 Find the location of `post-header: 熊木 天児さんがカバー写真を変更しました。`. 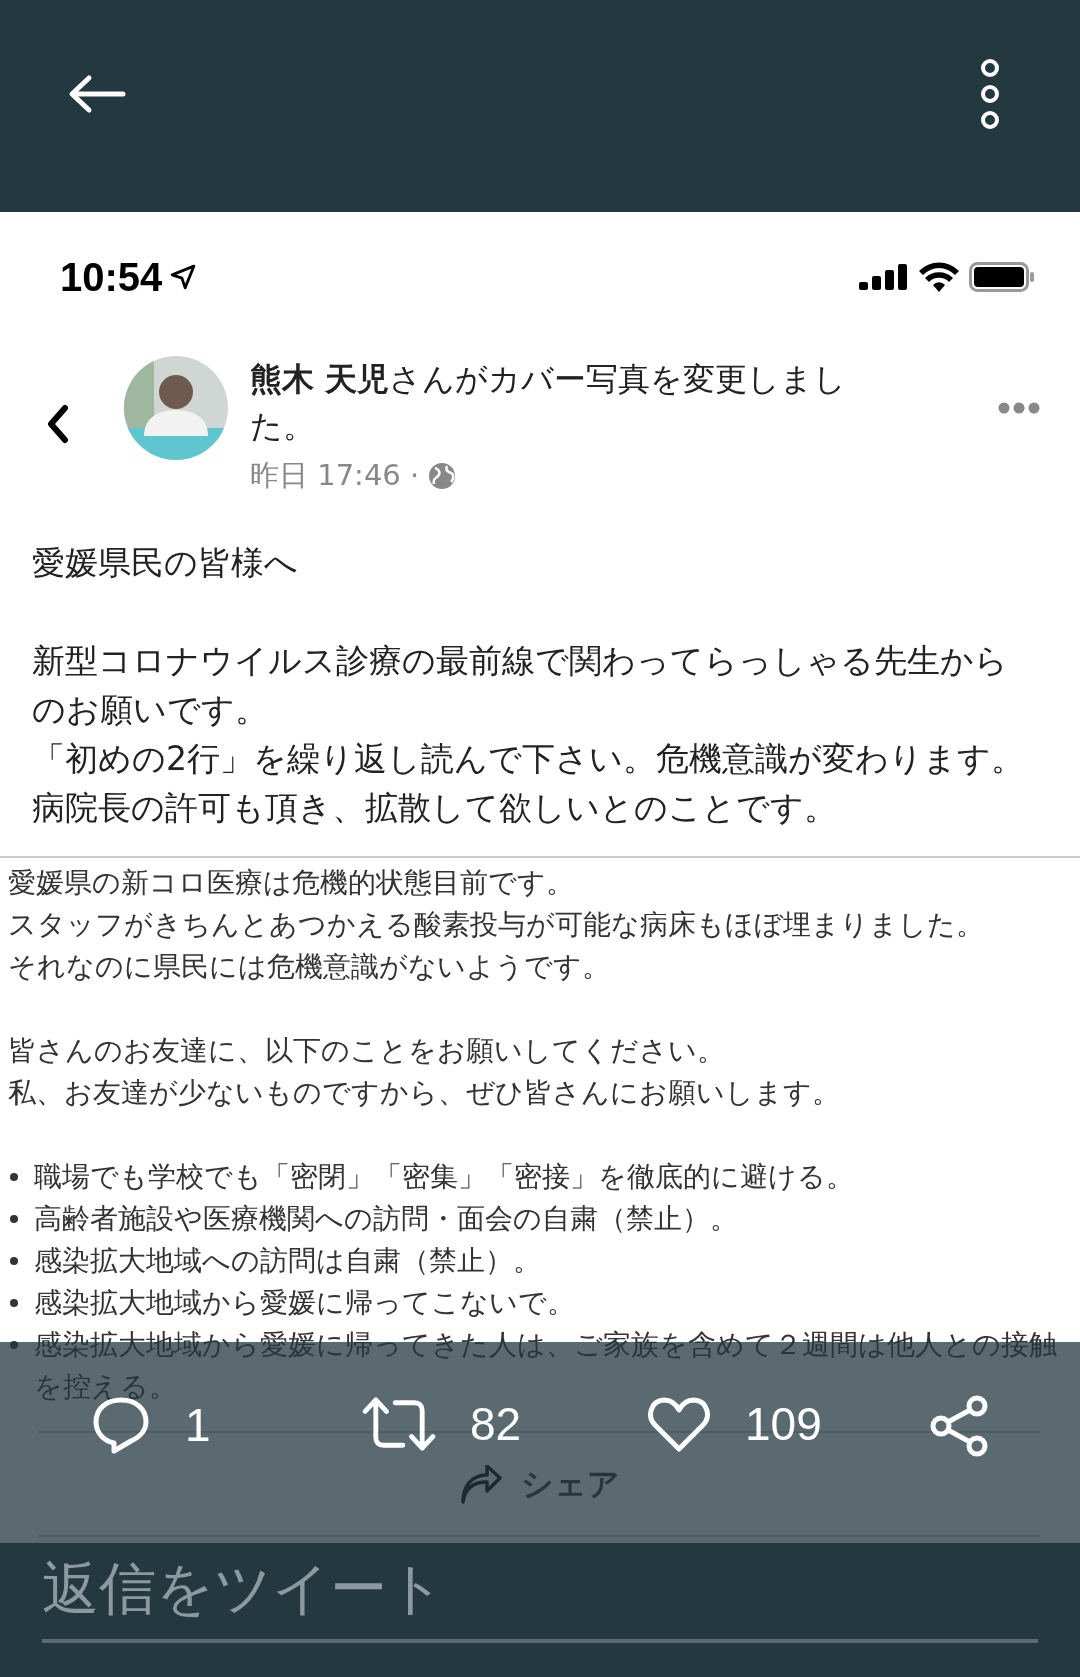

post-header: 熊木 天児さんがカバー写真を変更しました。 is located at coordinates (549, 403).